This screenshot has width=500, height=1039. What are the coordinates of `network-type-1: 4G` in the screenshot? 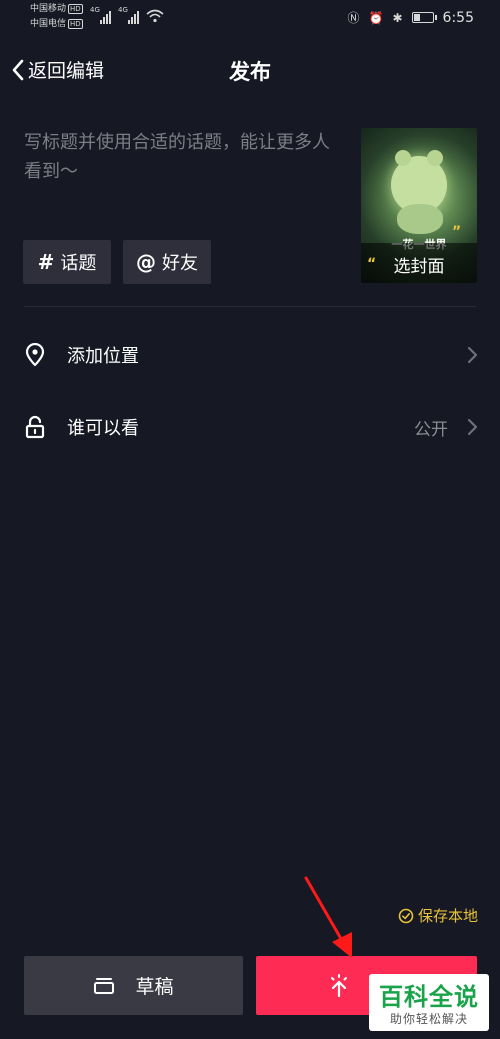 It's located at (95, 10).